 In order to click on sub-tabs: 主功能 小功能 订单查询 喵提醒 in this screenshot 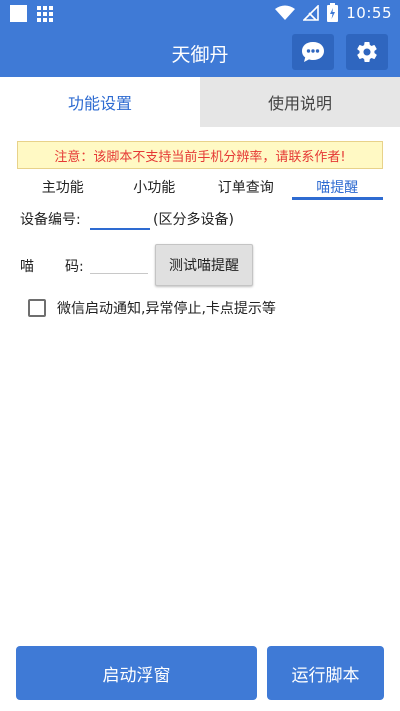, I will do `click(200, 188)`.